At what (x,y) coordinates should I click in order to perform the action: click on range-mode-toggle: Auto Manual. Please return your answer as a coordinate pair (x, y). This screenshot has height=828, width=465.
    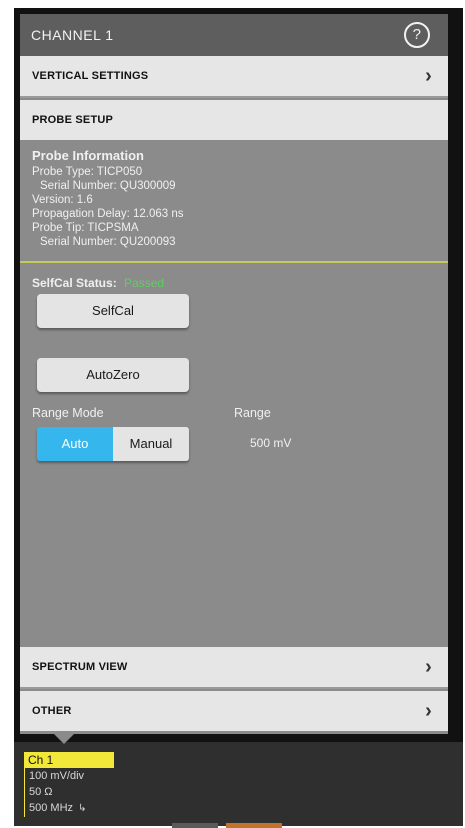
    Looking at the image, I should click on (113, 444).